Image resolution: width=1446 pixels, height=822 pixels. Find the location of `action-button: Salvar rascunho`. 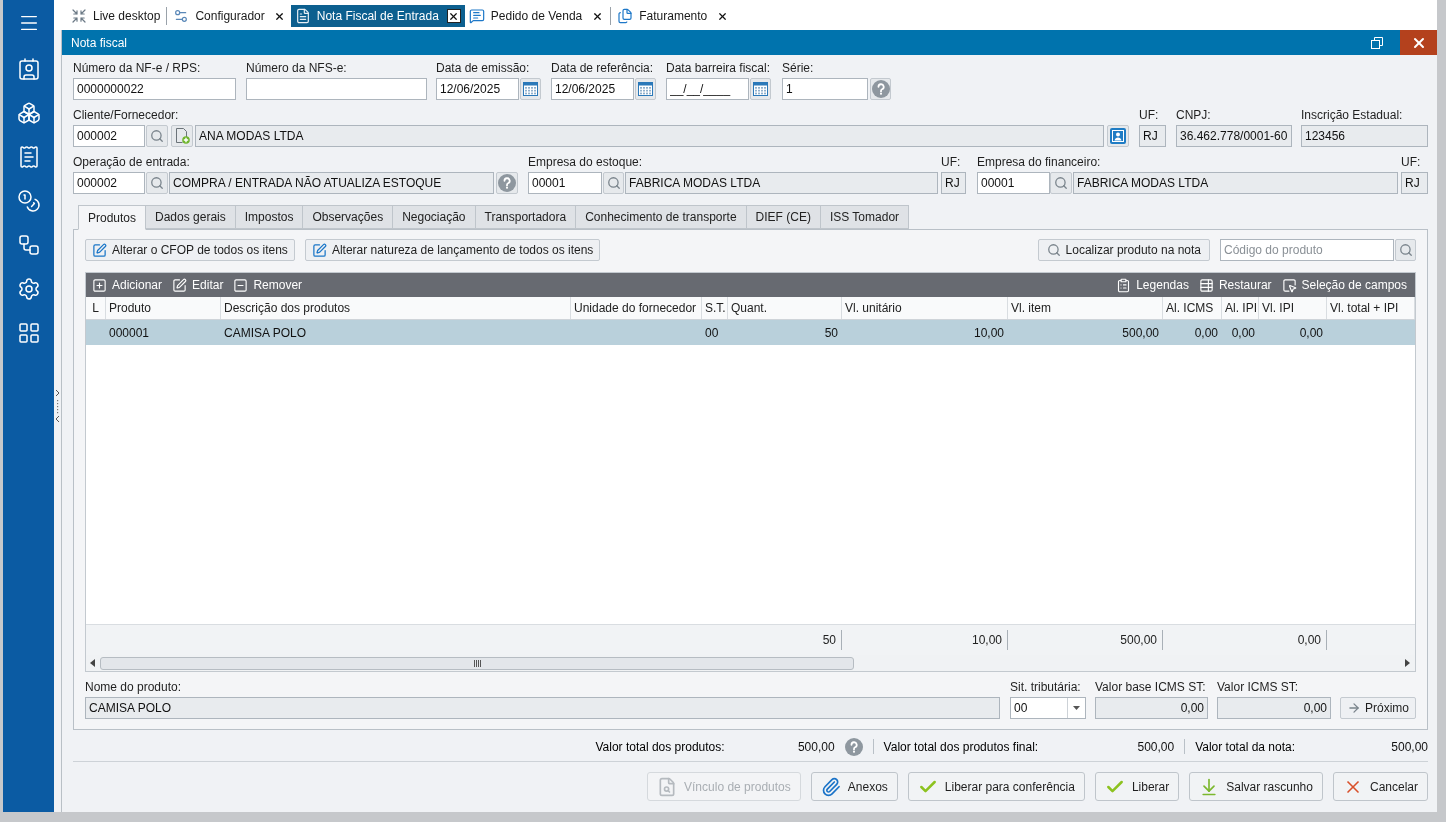

action-button: Salvar rascunho is located at coordinates (1256, 786).